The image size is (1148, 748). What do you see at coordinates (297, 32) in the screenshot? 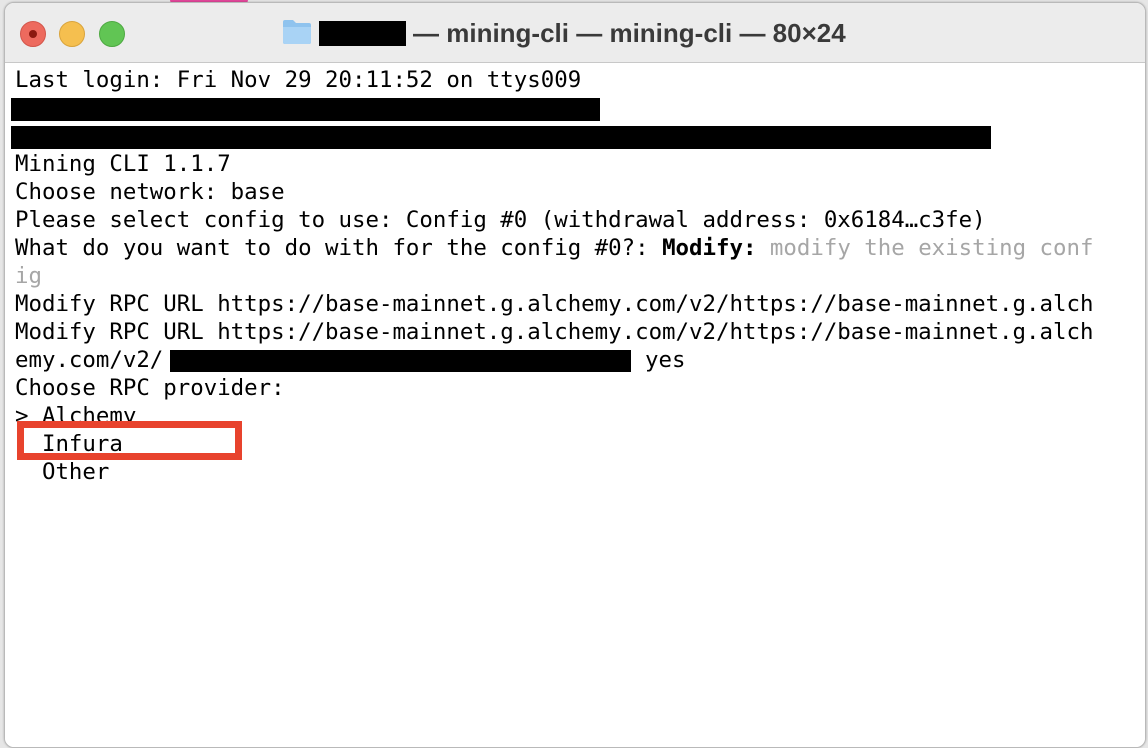
I see `folder-icon` at bounding box center [297, 32].